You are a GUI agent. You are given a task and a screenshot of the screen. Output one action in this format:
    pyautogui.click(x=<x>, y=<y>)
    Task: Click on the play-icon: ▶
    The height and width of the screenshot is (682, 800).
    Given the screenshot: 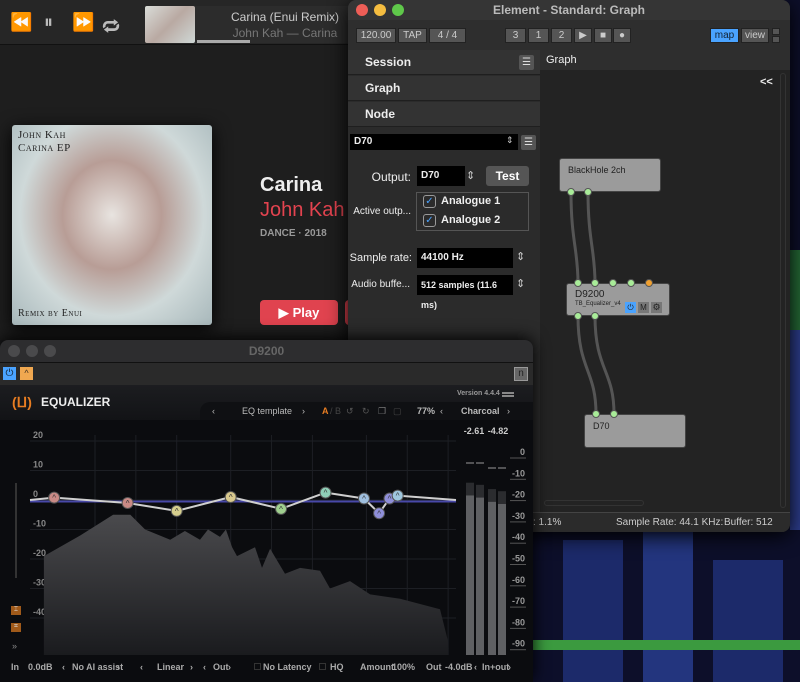 What is the action you would take?
    pyautogui.click(x=583, y=35)
    